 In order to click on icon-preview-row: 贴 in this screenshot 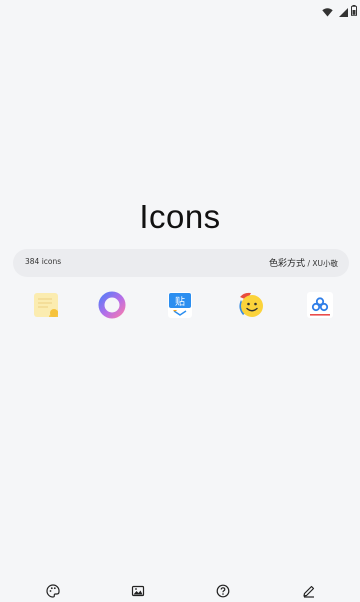, I will do `click(180, 306)`.